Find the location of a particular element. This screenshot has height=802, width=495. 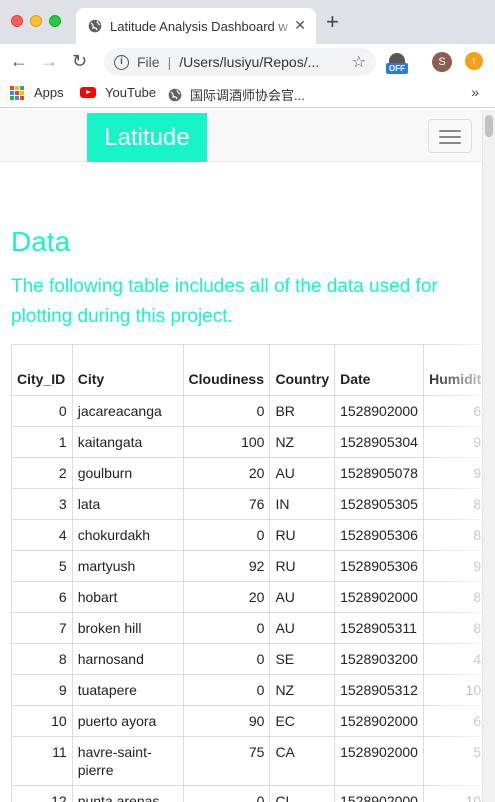

info-icon: i is located at coordinates (121, 62).